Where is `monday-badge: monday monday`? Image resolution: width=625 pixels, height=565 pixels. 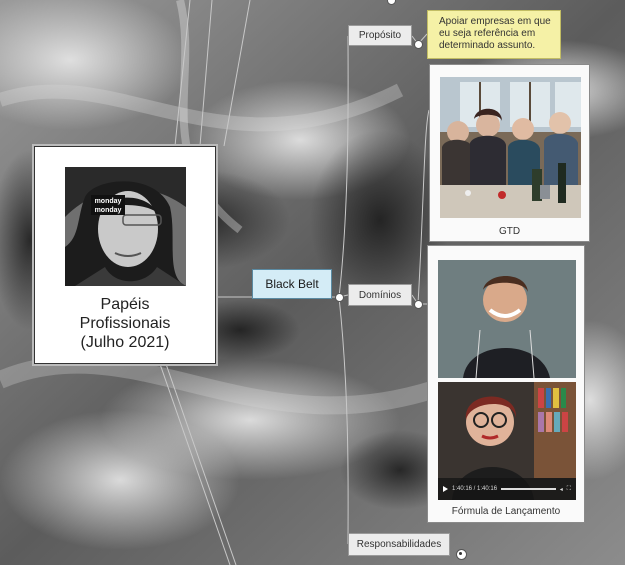
monday-badge: monday monday is located at coordinates (108, 205).